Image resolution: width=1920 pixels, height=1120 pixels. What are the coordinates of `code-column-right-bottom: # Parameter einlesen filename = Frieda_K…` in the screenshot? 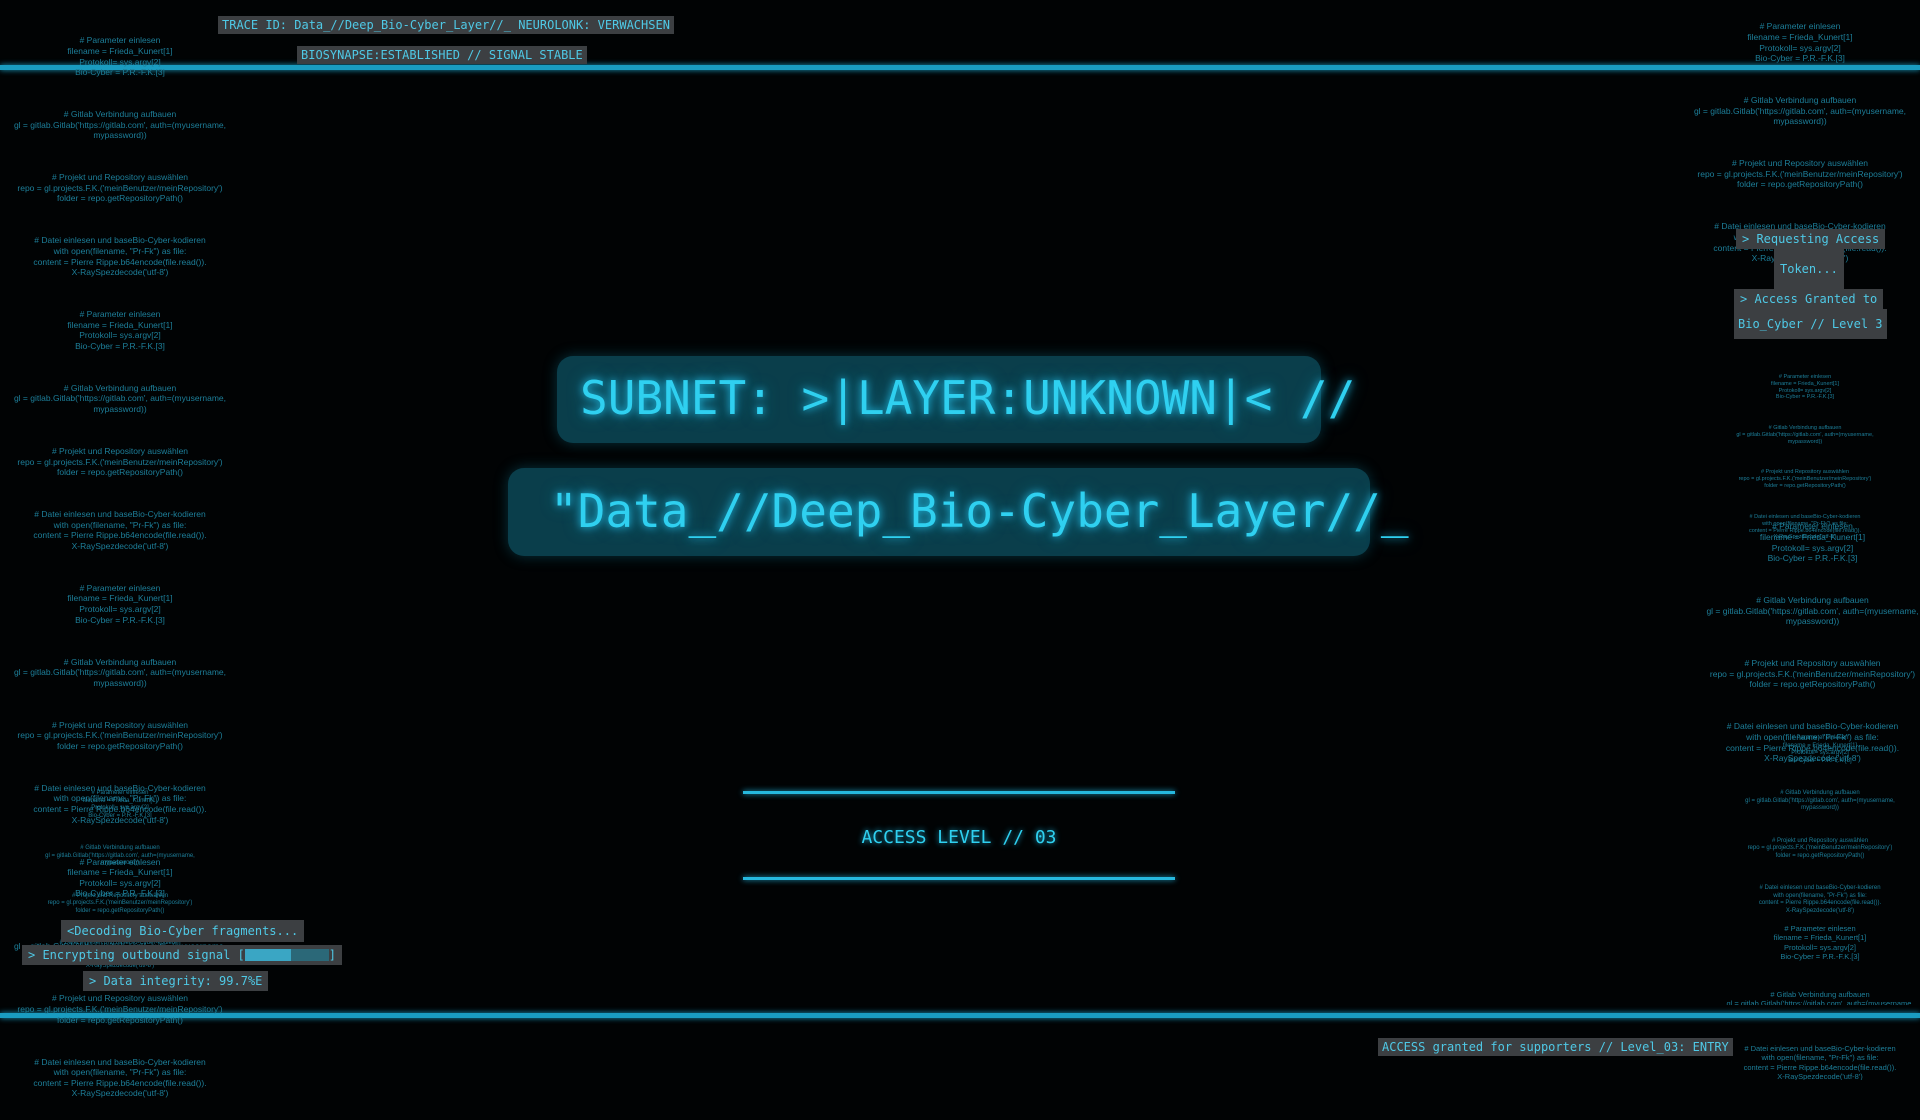 It's located at (1820, 955).